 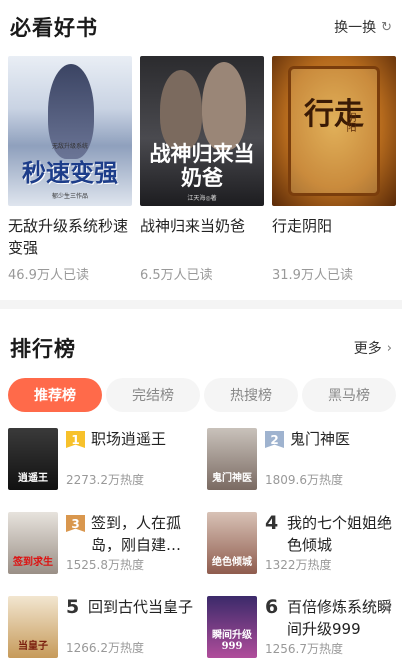 I want to click on cover-side-text: 阴阳, so click(x=349, y=122).